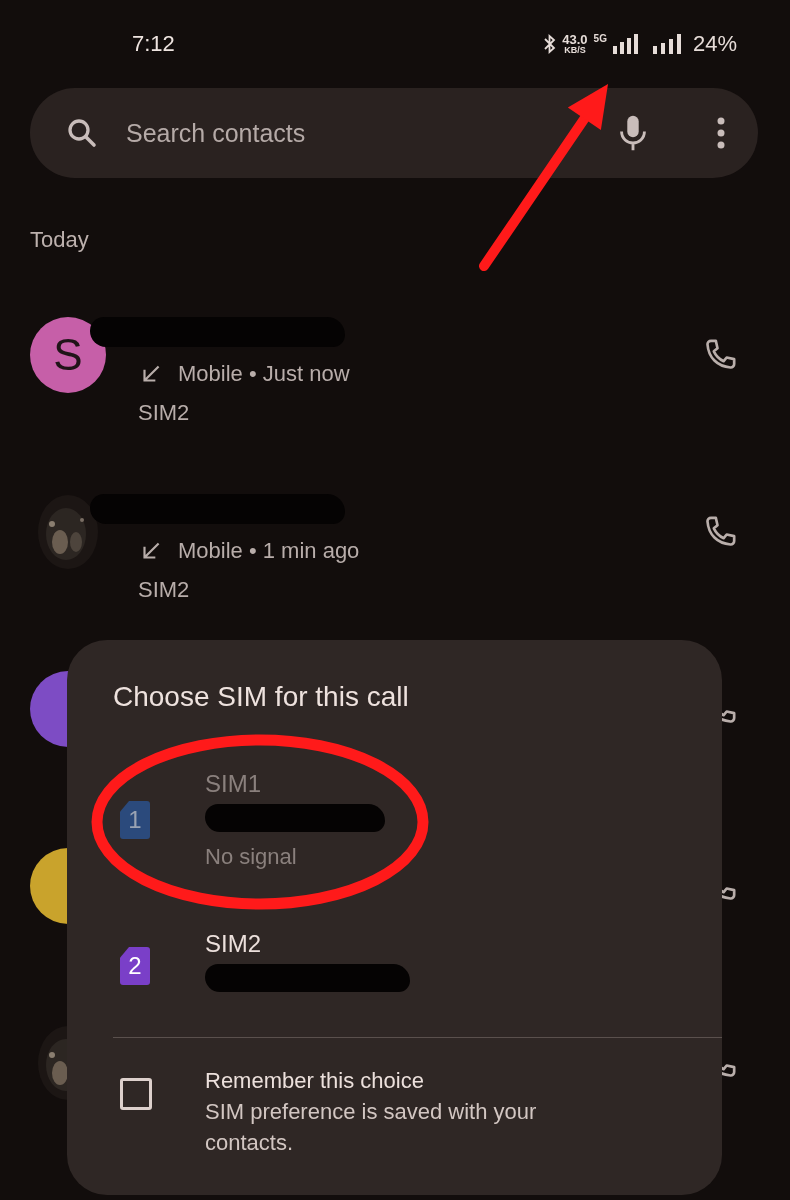  Describe the element at coordinates (575, 50) in the screenshot. I see `speed-unit: KB/S` at that location.